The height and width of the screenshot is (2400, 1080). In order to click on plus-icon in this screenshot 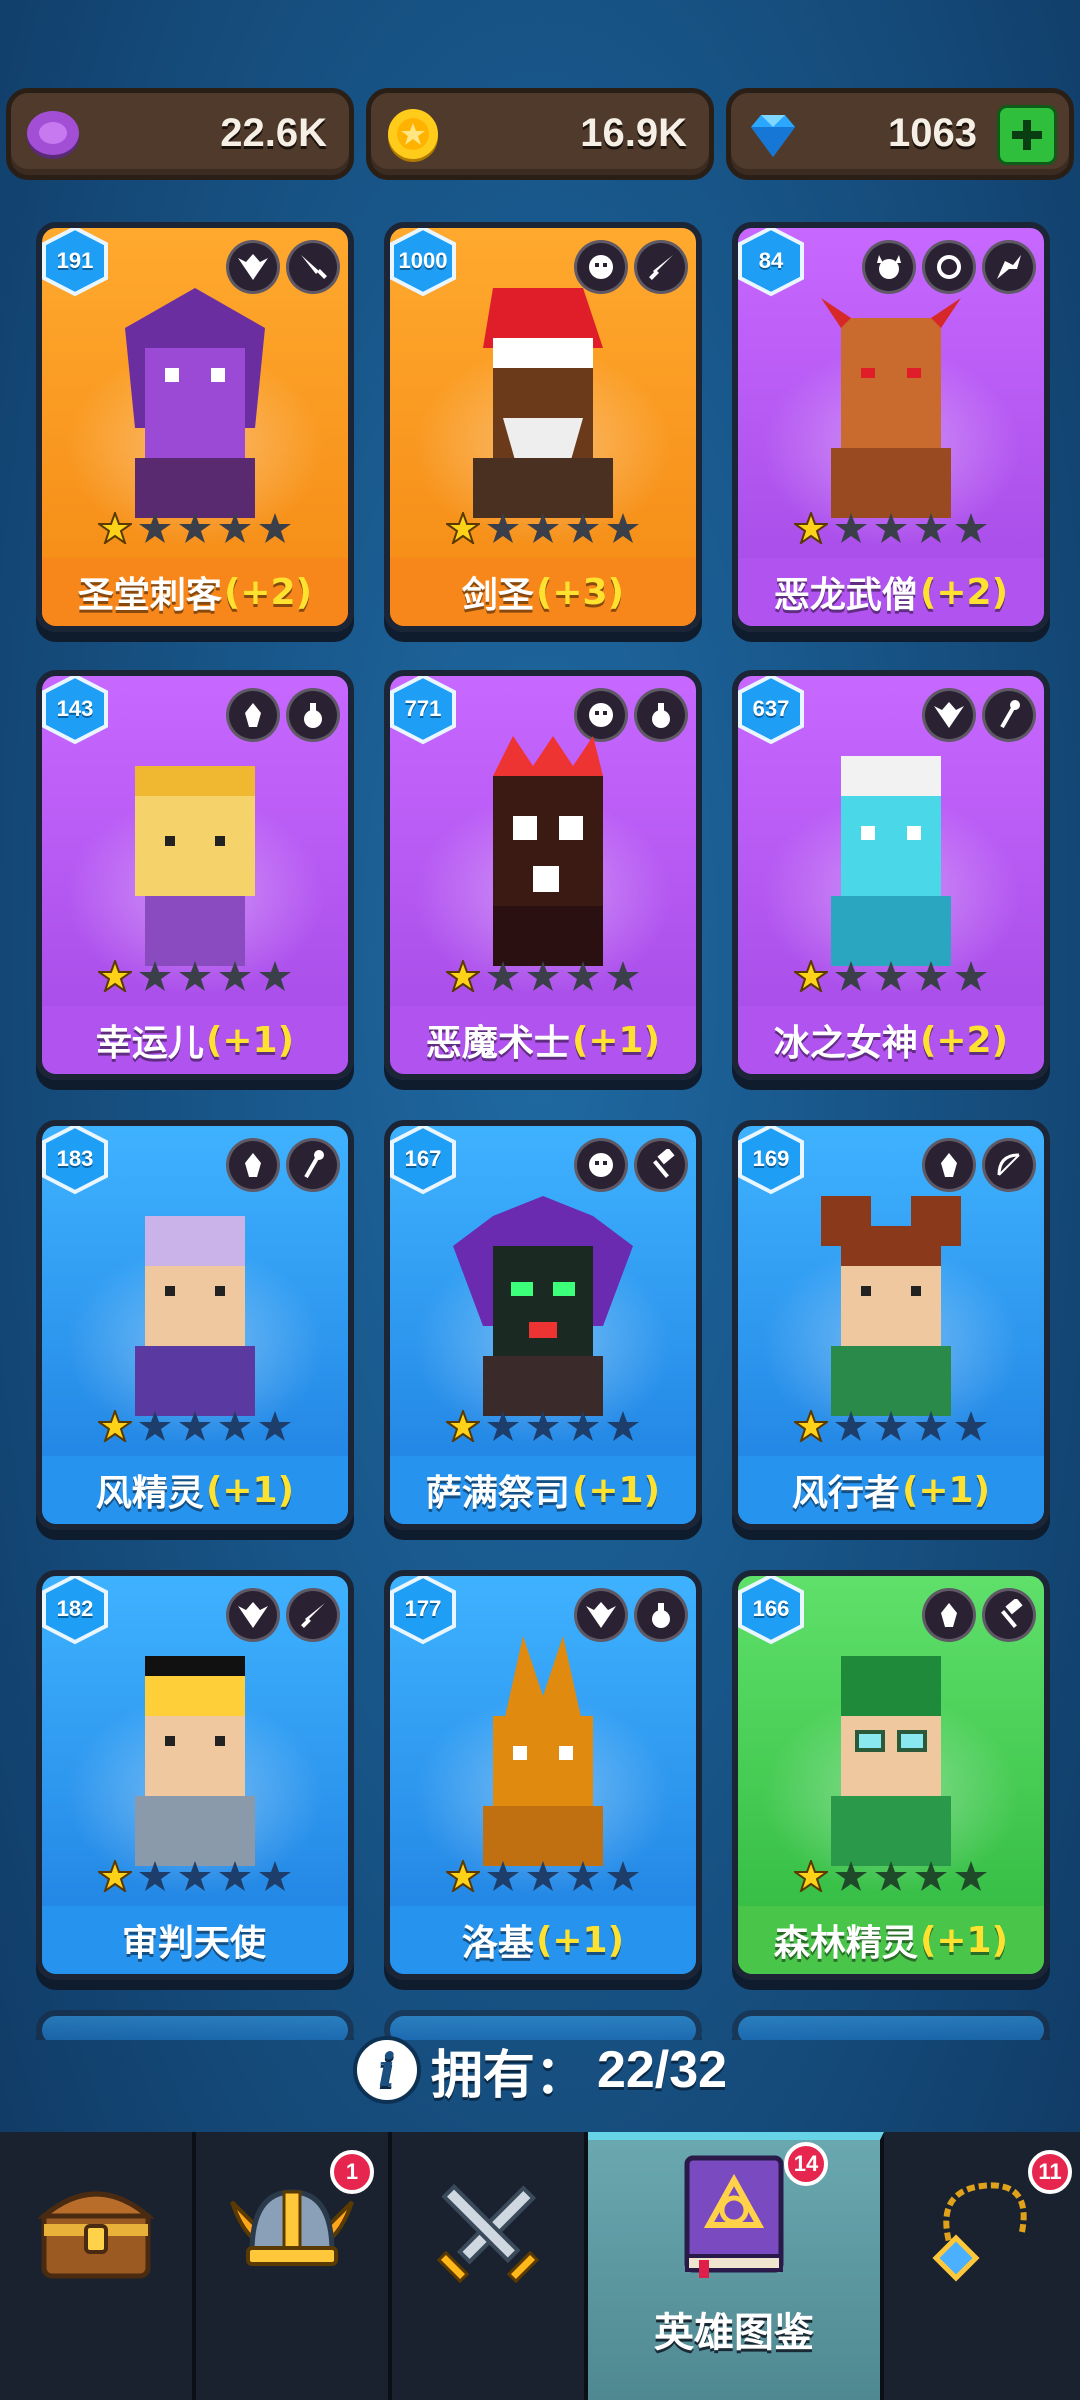, I will do `click(1027, 135)`.